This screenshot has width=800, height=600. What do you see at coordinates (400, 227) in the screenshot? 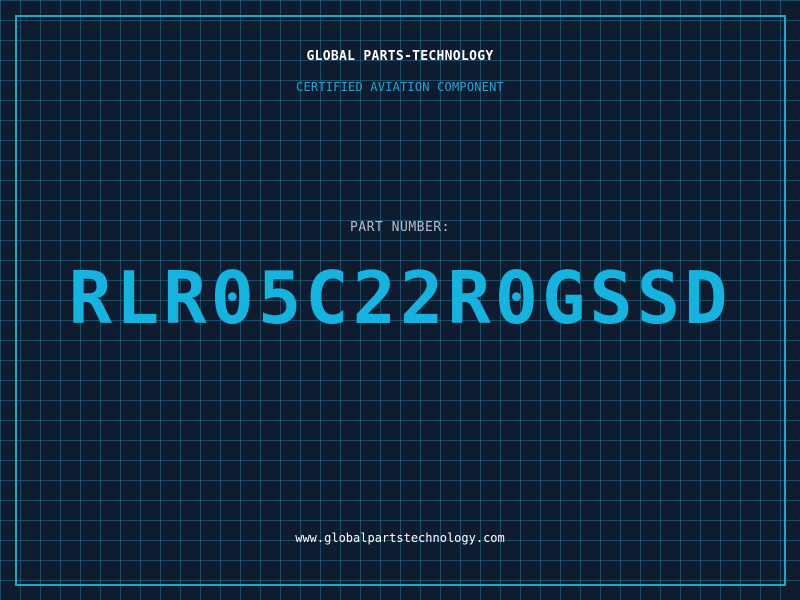
I see `part-number-label: PART NUMBER:` at bounding box center [400, 227].